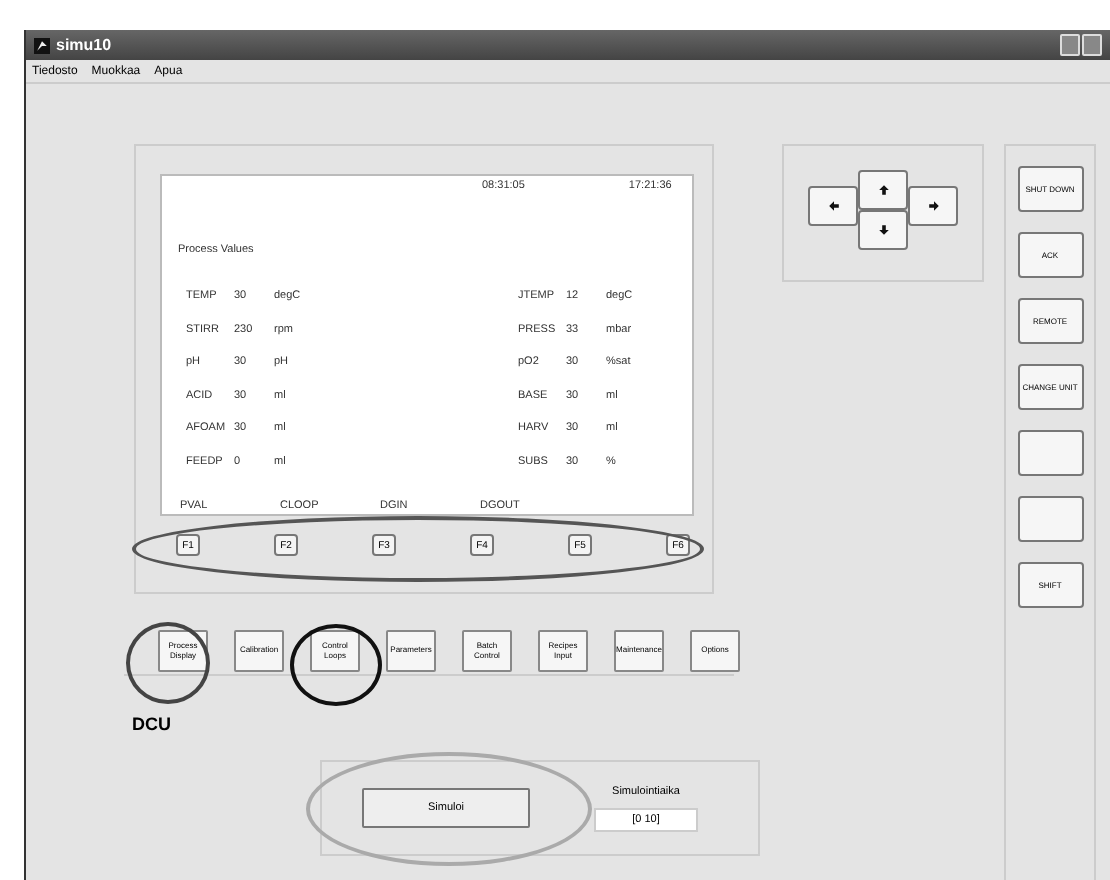 The height and width of the screenshot is (880, 1110). I want to click on left-arrow-icon, so click(833, 206).